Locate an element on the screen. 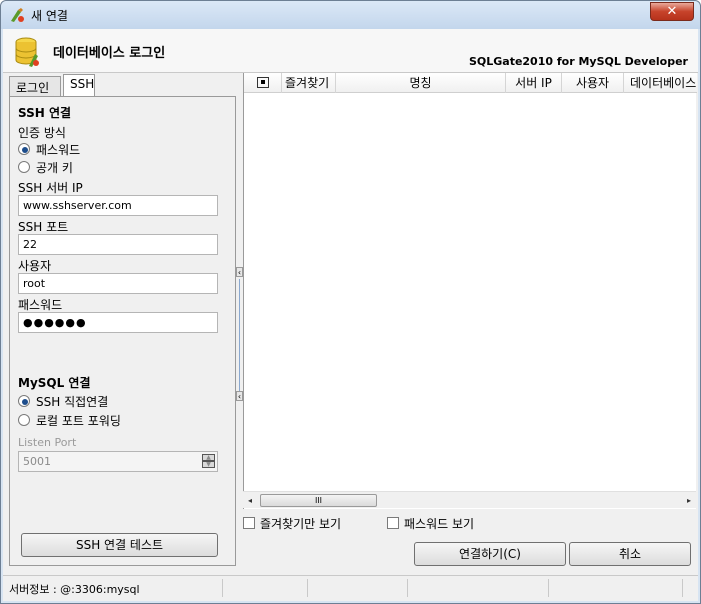 Image resolution: width=701 pixels, height=604 pixels. scroll-right-icon: ▸ is located at coordinates (689, 500).